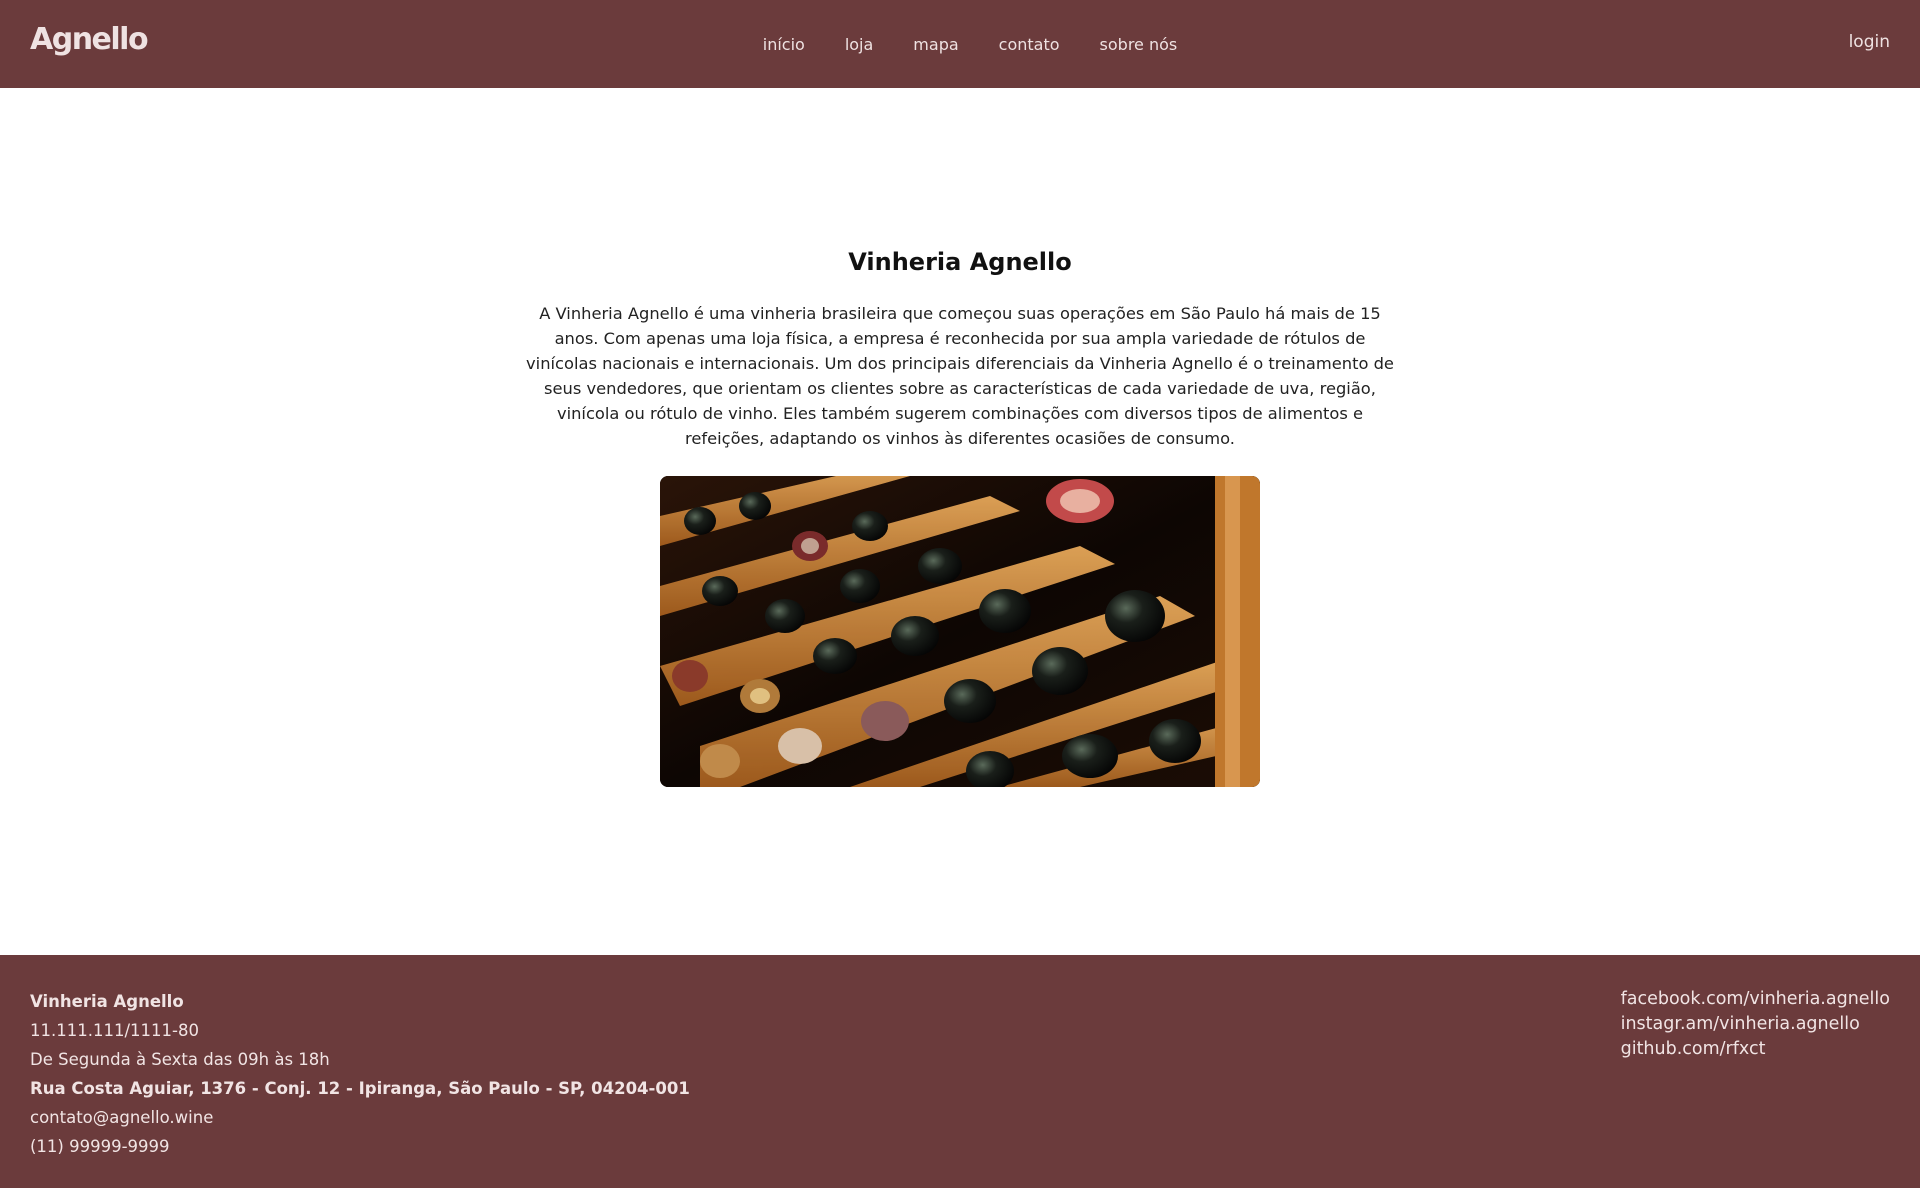 This screenshot has height=1188, width=1920. I want to click on github-link: github.com/rfxct, so click(1755, 1049).